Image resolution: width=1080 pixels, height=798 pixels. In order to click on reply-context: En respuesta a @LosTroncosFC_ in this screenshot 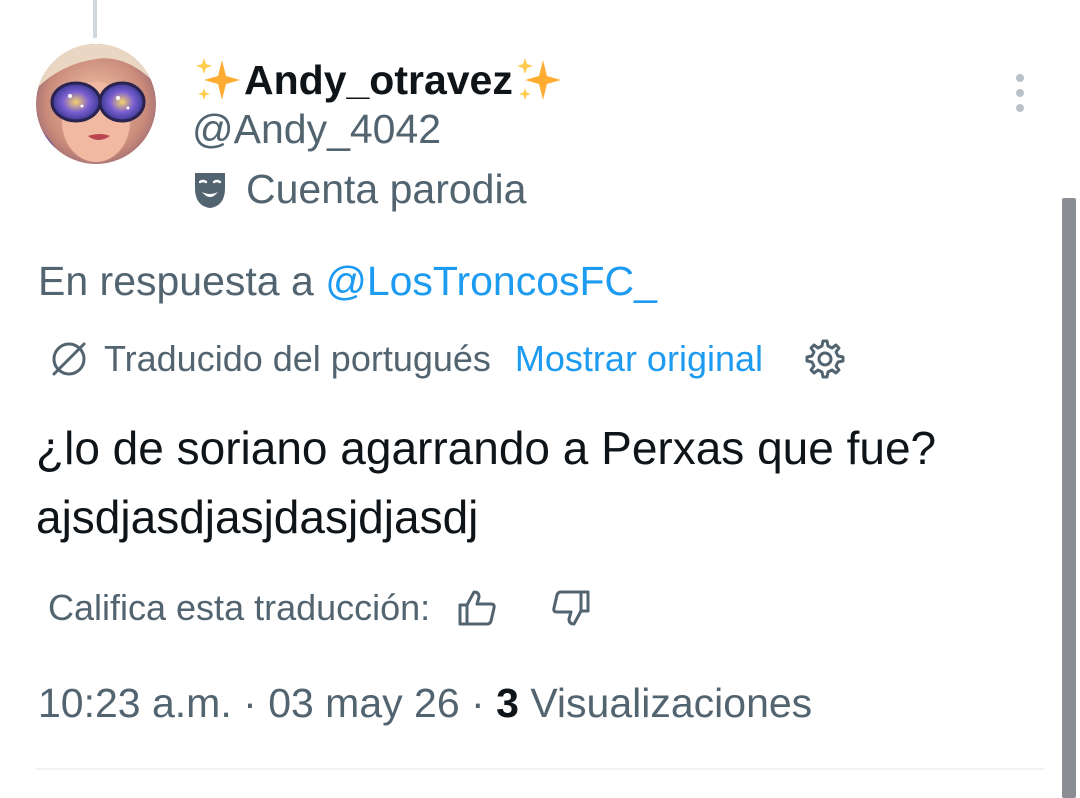, I will do `click(347, 281)`.